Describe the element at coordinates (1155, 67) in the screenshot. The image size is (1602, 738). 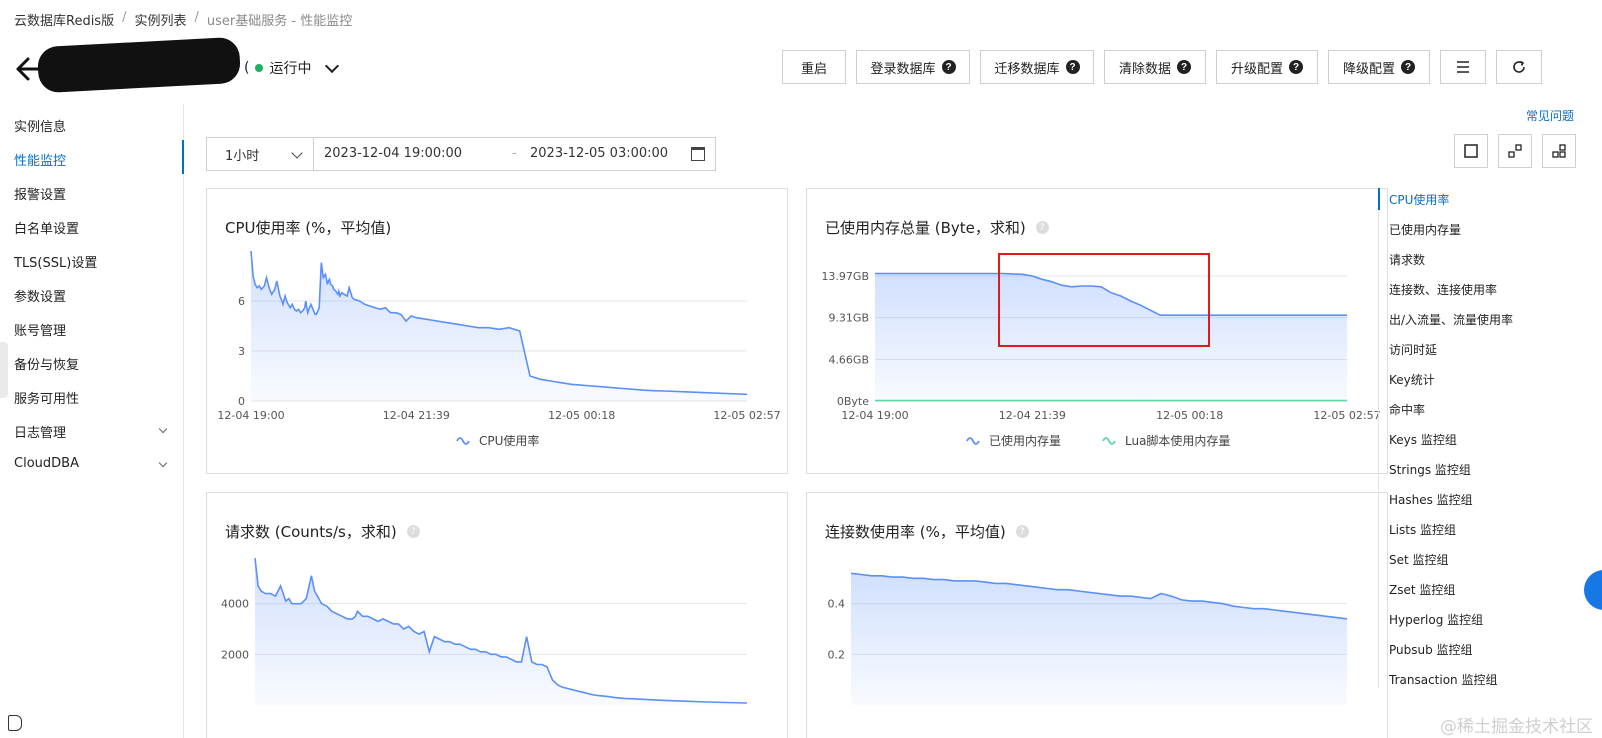
I see `clear-data-button: 清除数据 ?` at that location.